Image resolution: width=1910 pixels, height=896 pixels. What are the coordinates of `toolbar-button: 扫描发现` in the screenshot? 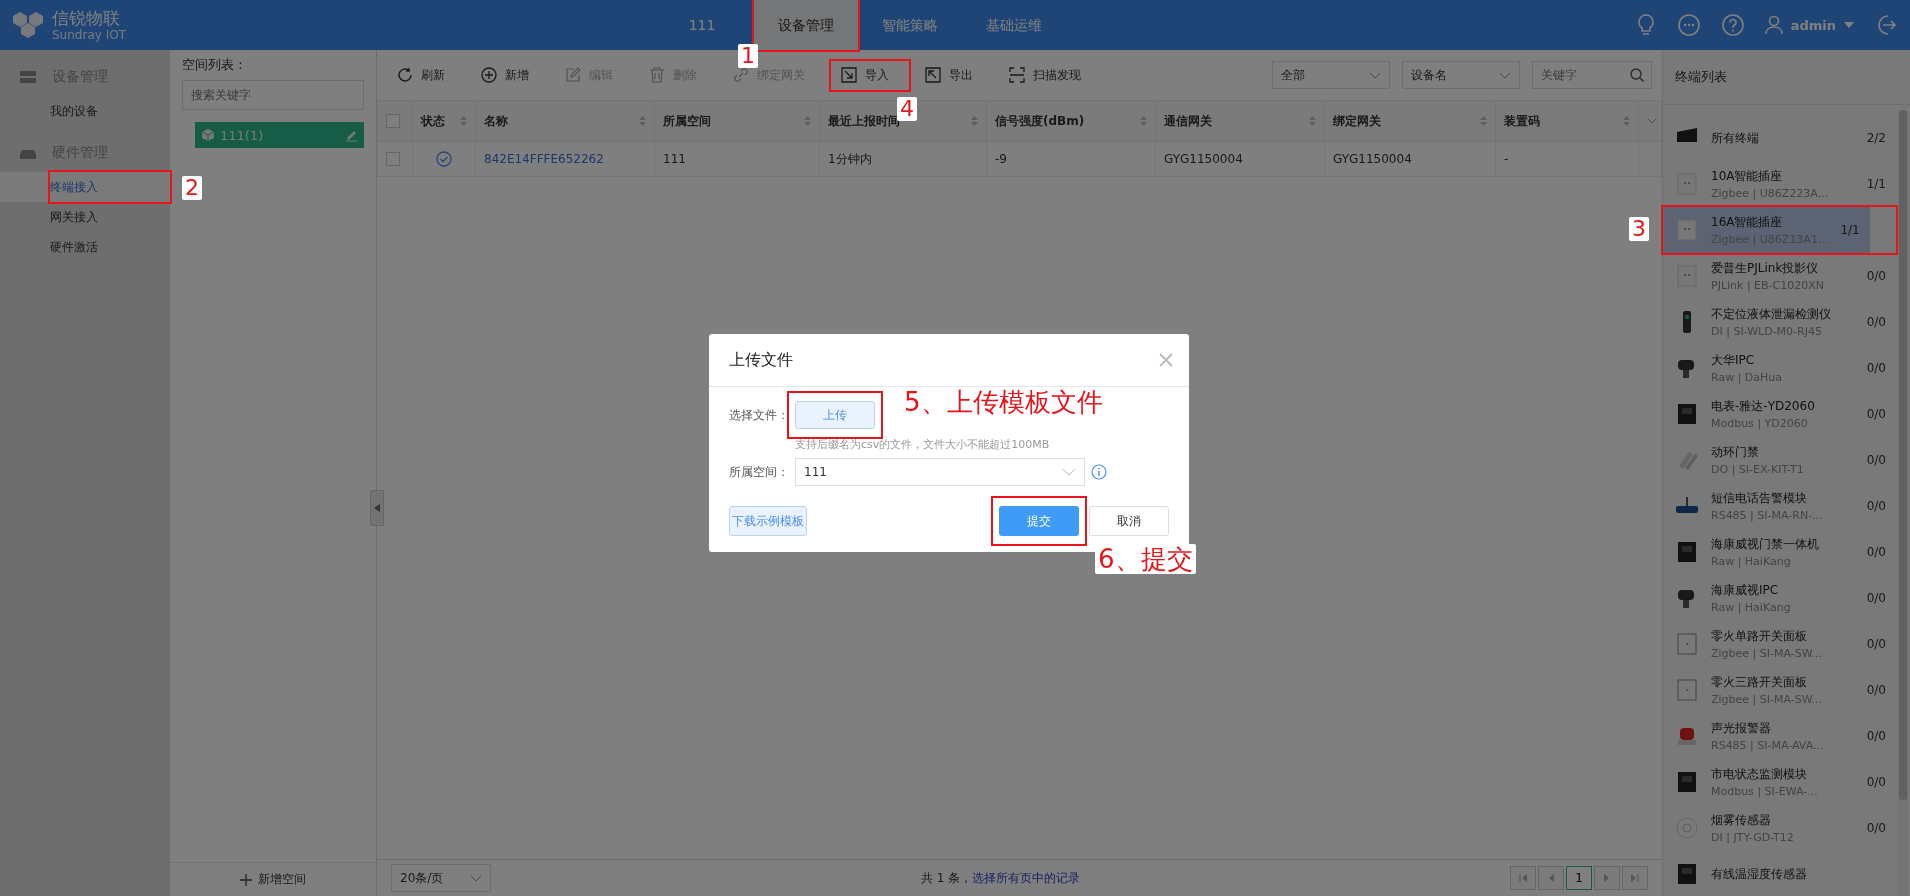 It's located at (1045, 75).